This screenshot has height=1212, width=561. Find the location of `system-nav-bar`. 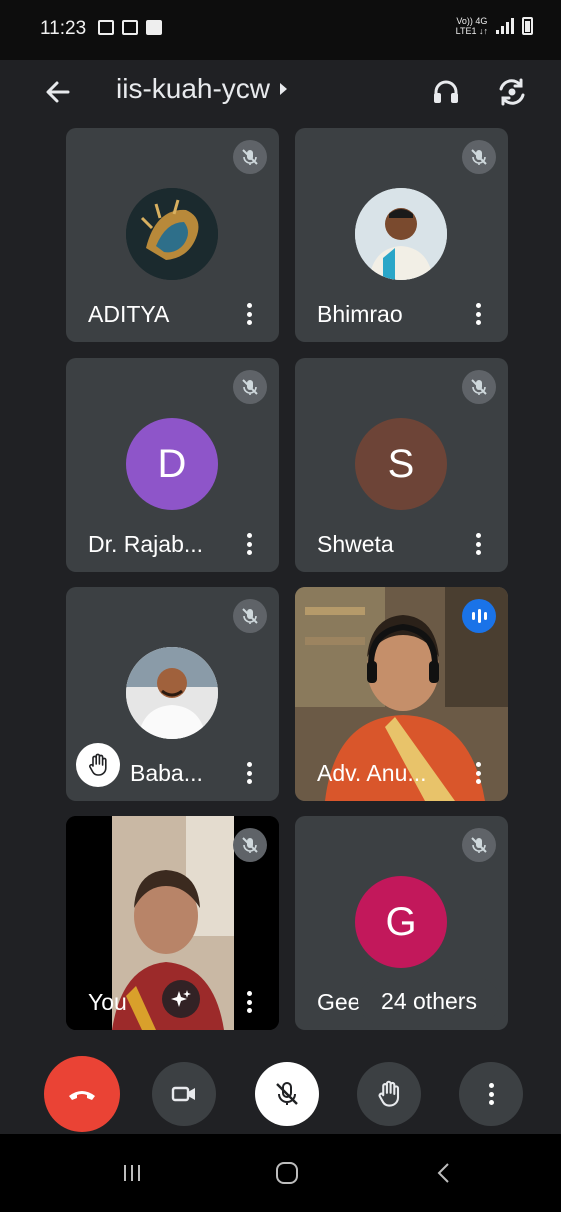

system-nav-bar is located at coordinates (280, 1173).